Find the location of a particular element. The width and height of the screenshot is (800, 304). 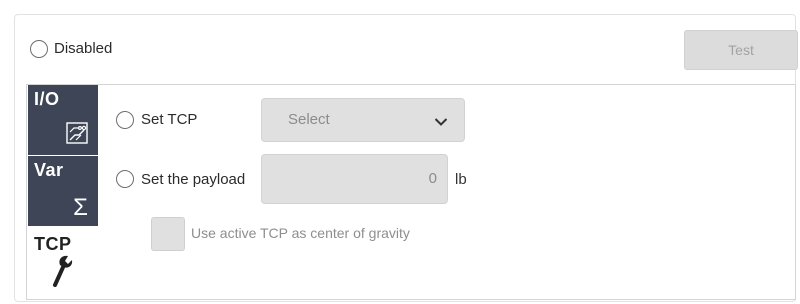

set-tcp-label: Set TCP is located at coordinates (169, 119).